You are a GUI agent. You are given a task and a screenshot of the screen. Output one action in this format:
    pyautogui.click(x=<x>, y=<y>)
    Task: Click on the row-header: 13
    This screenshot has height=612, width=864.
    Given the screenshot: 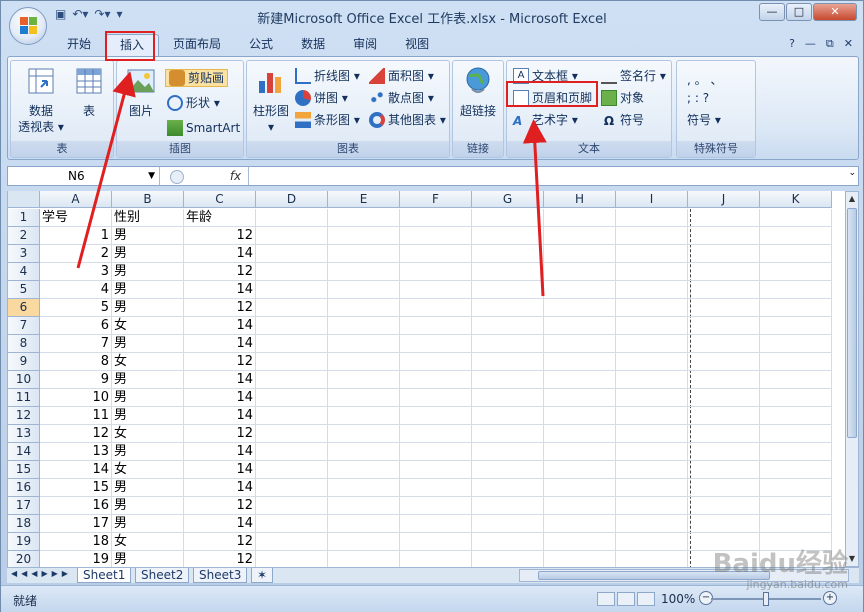 What is the action you would take?
    pyautogui.click(x=24, y=434)
    